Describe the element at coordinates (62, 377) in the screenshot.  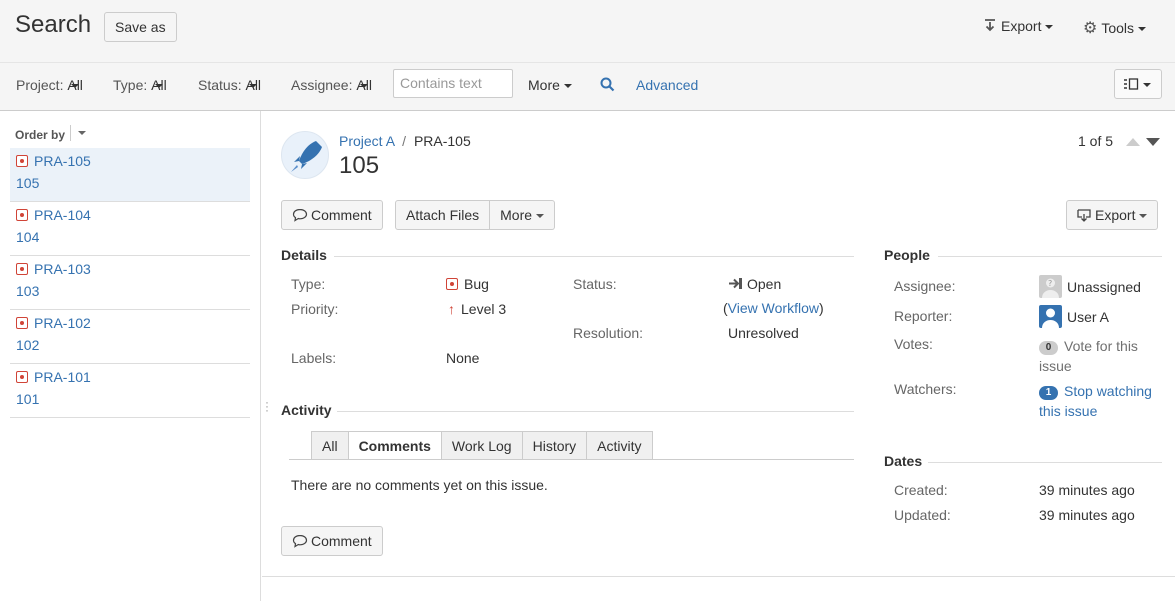
I see `issue-key: PRA-101` at that location.